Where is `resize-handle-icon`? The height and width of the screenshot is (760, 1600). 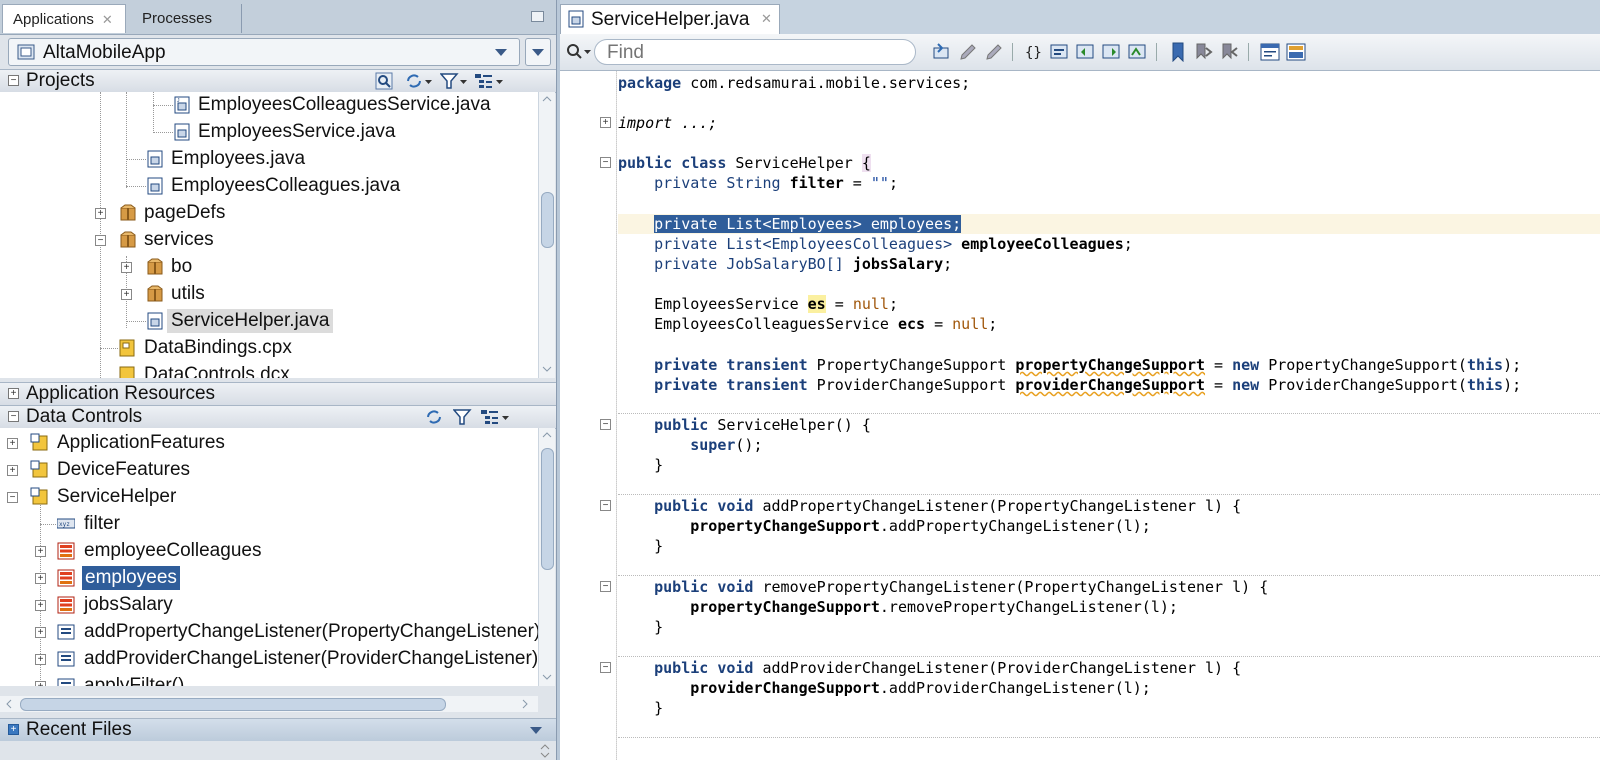 resize-handle-icon is located at coordinates (545, 751).